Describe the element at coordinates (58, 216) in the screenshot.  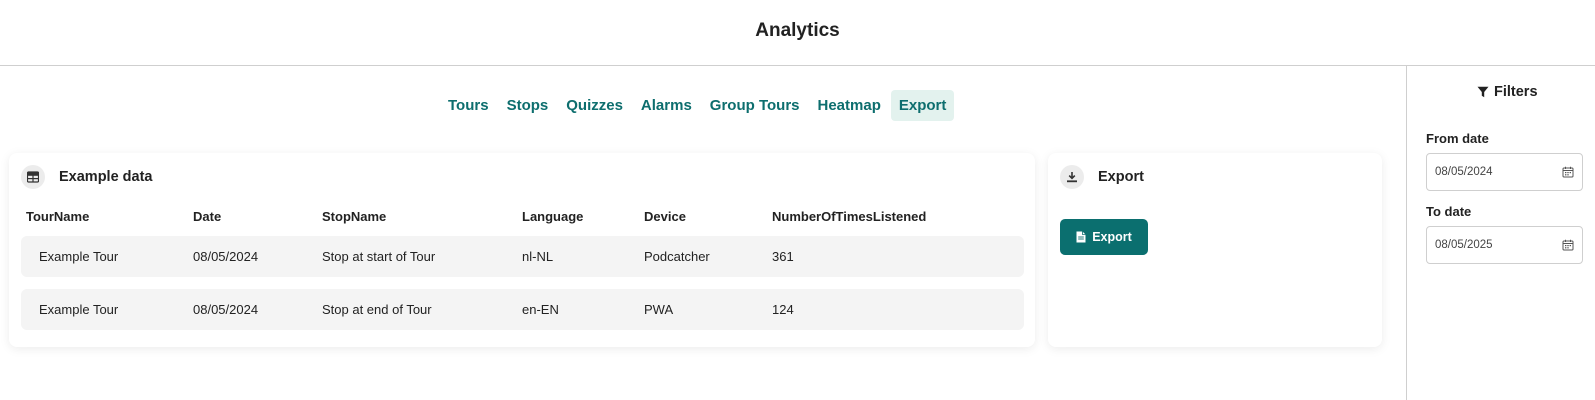
I see `column-header-tourname: TourName` at that location.